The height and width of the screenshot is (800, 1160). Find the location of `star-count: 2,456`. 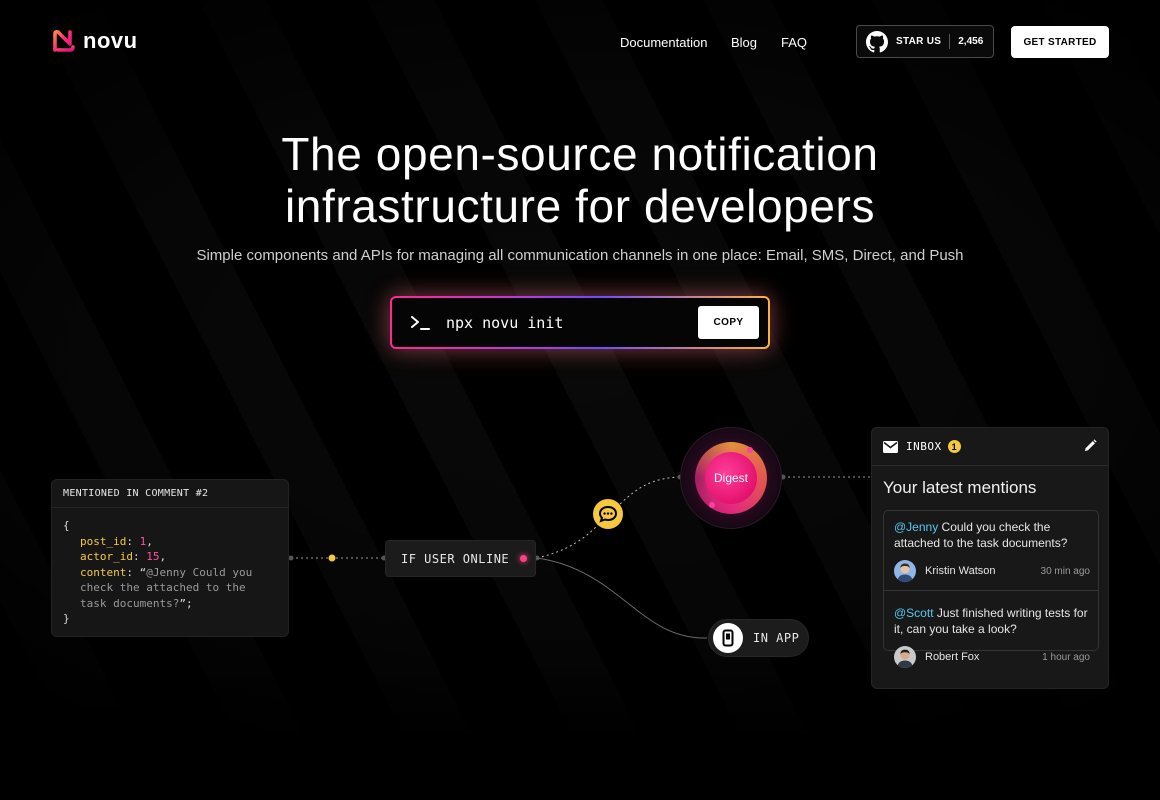

star-count: 2,456 is located at coordinates (971, 41).